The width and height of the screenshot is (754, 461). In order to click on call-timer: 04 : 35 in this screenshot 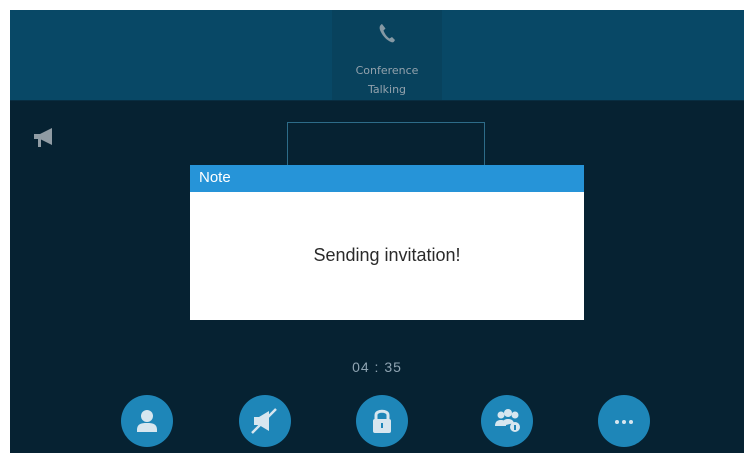, I will do `click(377, 367)`.